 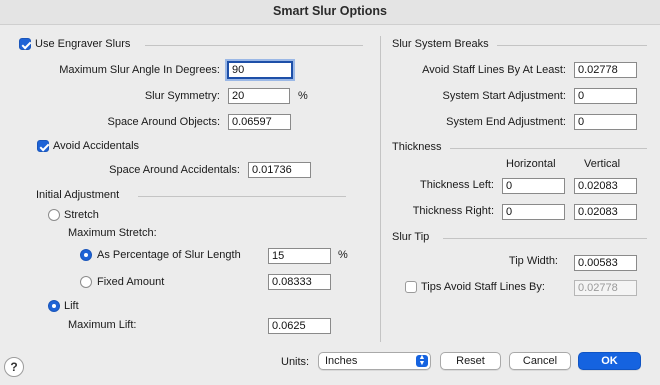 What do you see at coordinates (605, 263) in the screenshot?
I see `tip-width-field` at bounding box center [605, 263].